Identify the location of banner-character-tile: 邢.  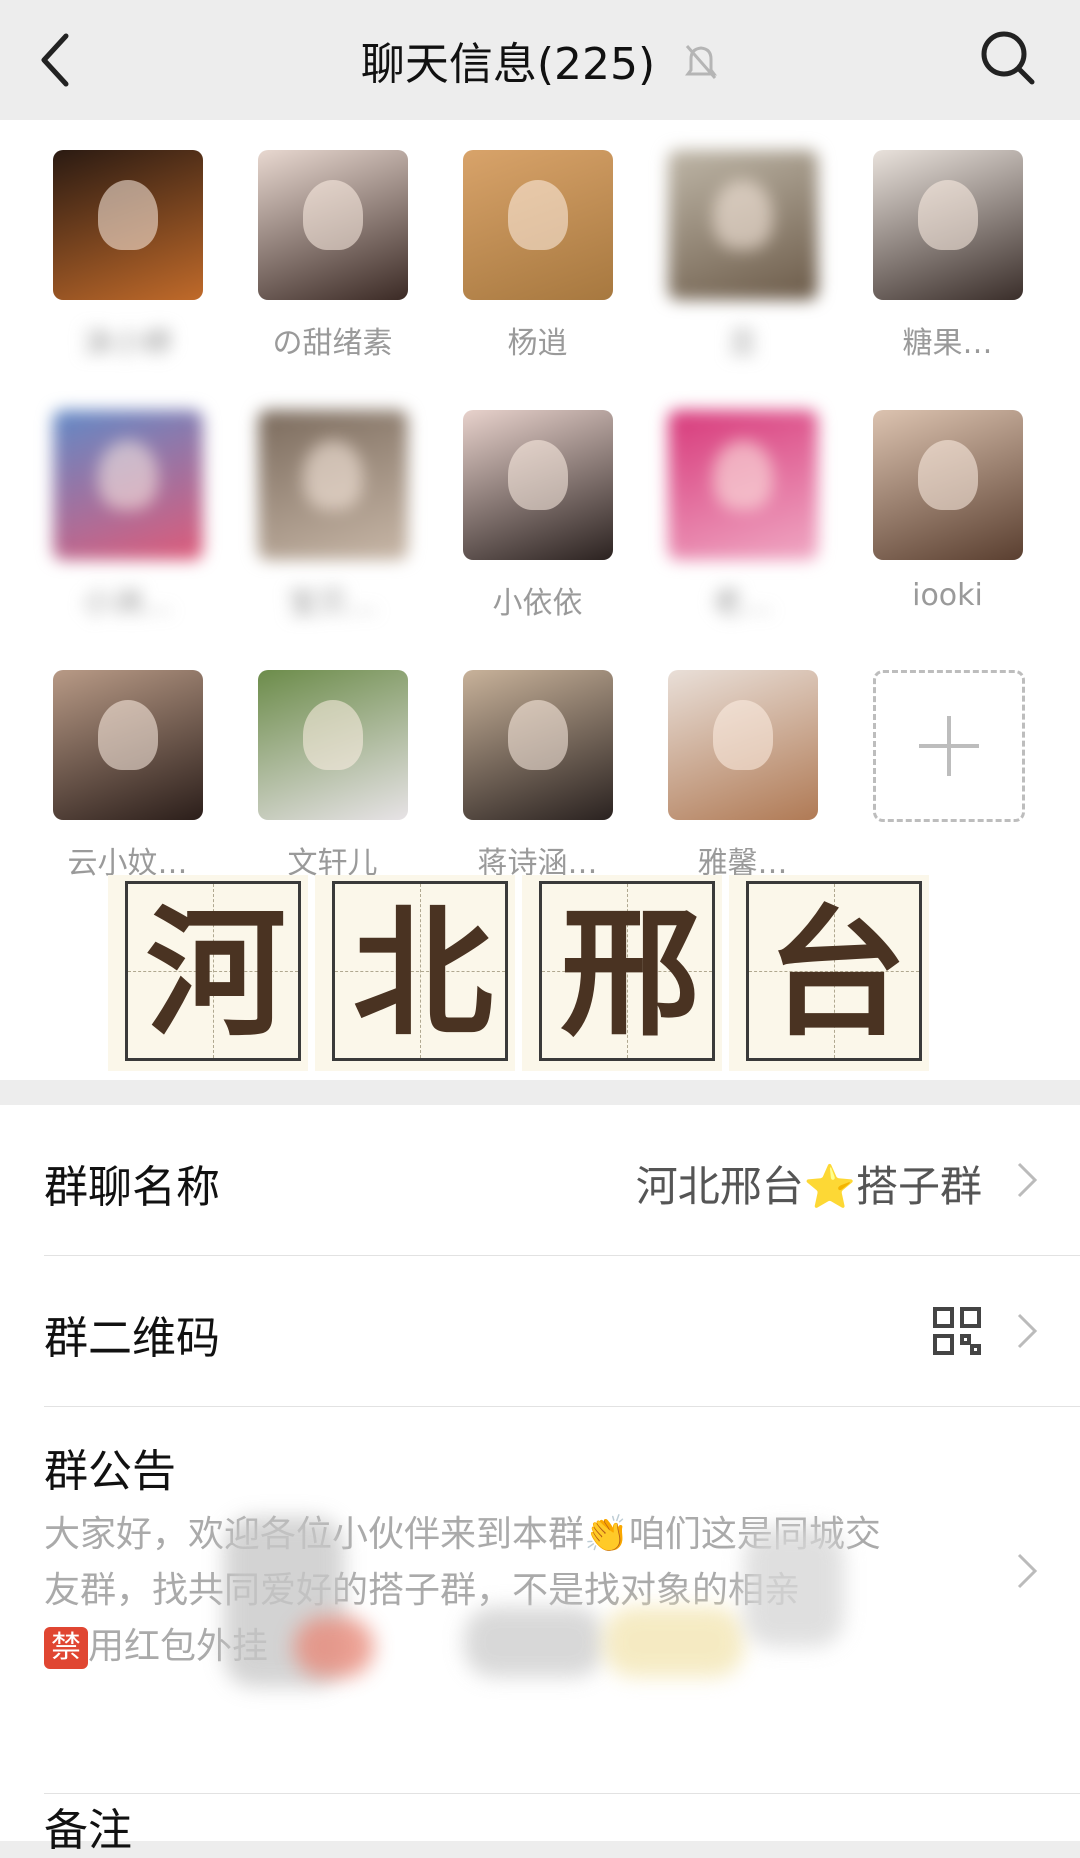
(622, 973).